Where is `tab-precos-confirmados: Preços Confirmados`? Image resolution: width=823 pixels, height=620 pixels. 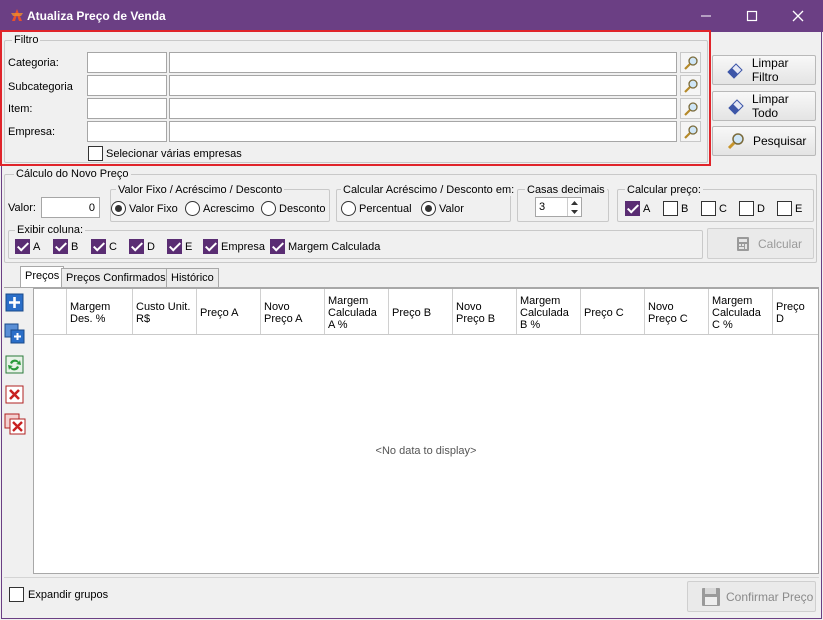
tab-precos-confirmados: Preços Confirmados is located at coordinates (116, 277).